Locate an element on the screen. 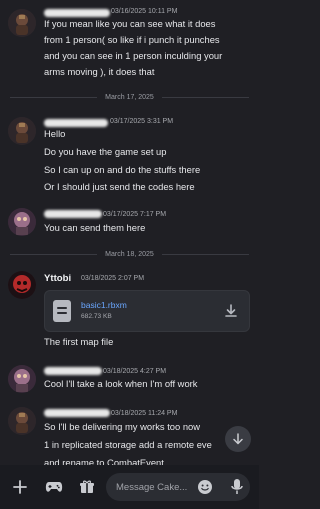  gift-button is located at coordinates (87, 487).